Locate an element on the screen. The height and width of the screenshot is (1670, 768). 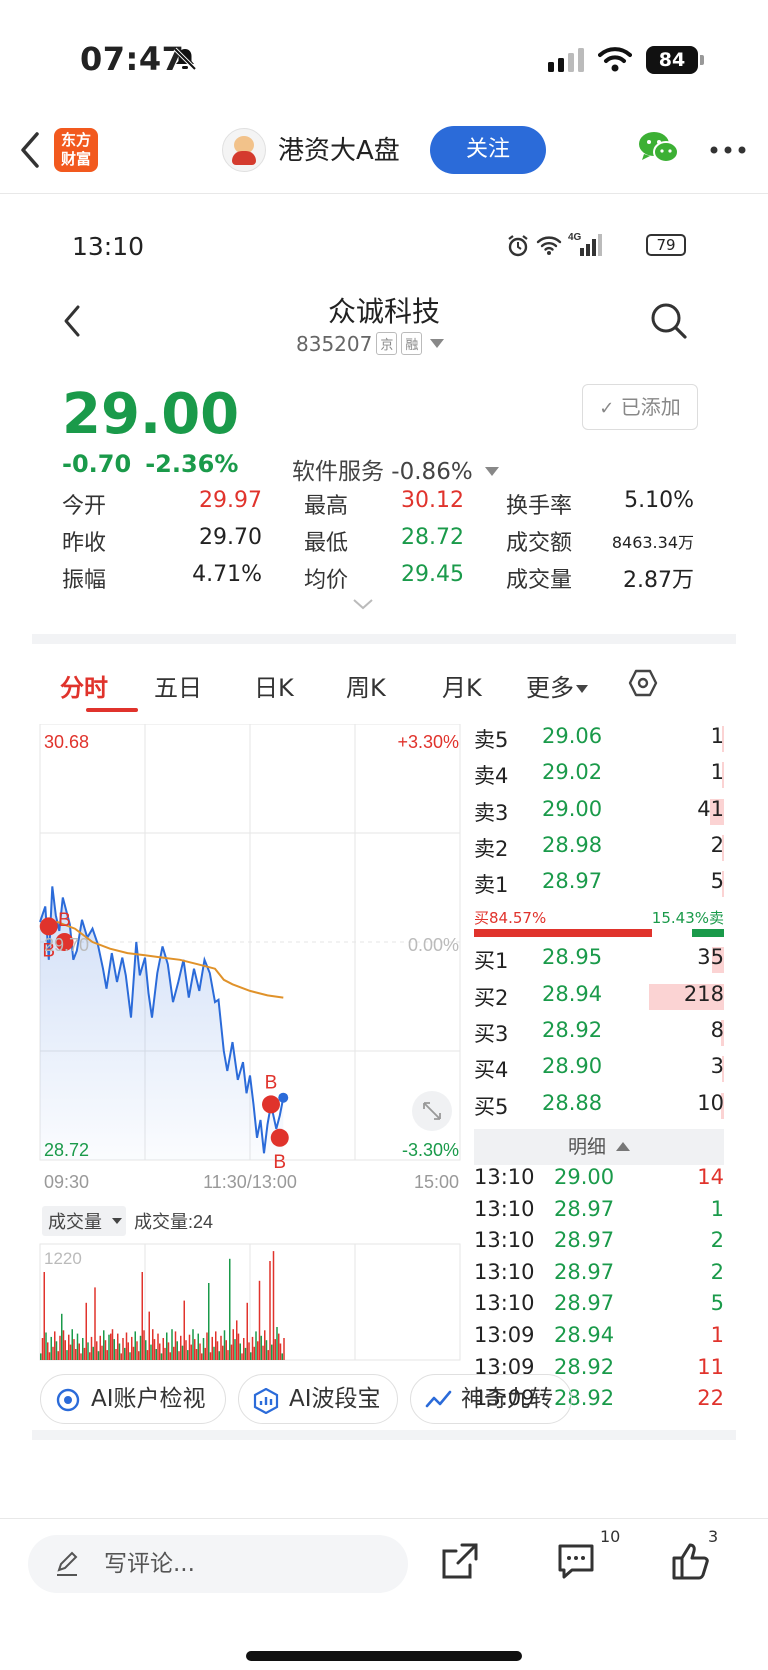
bid-level: 买3 28.92 8 is located at coordinates (599, 1036).